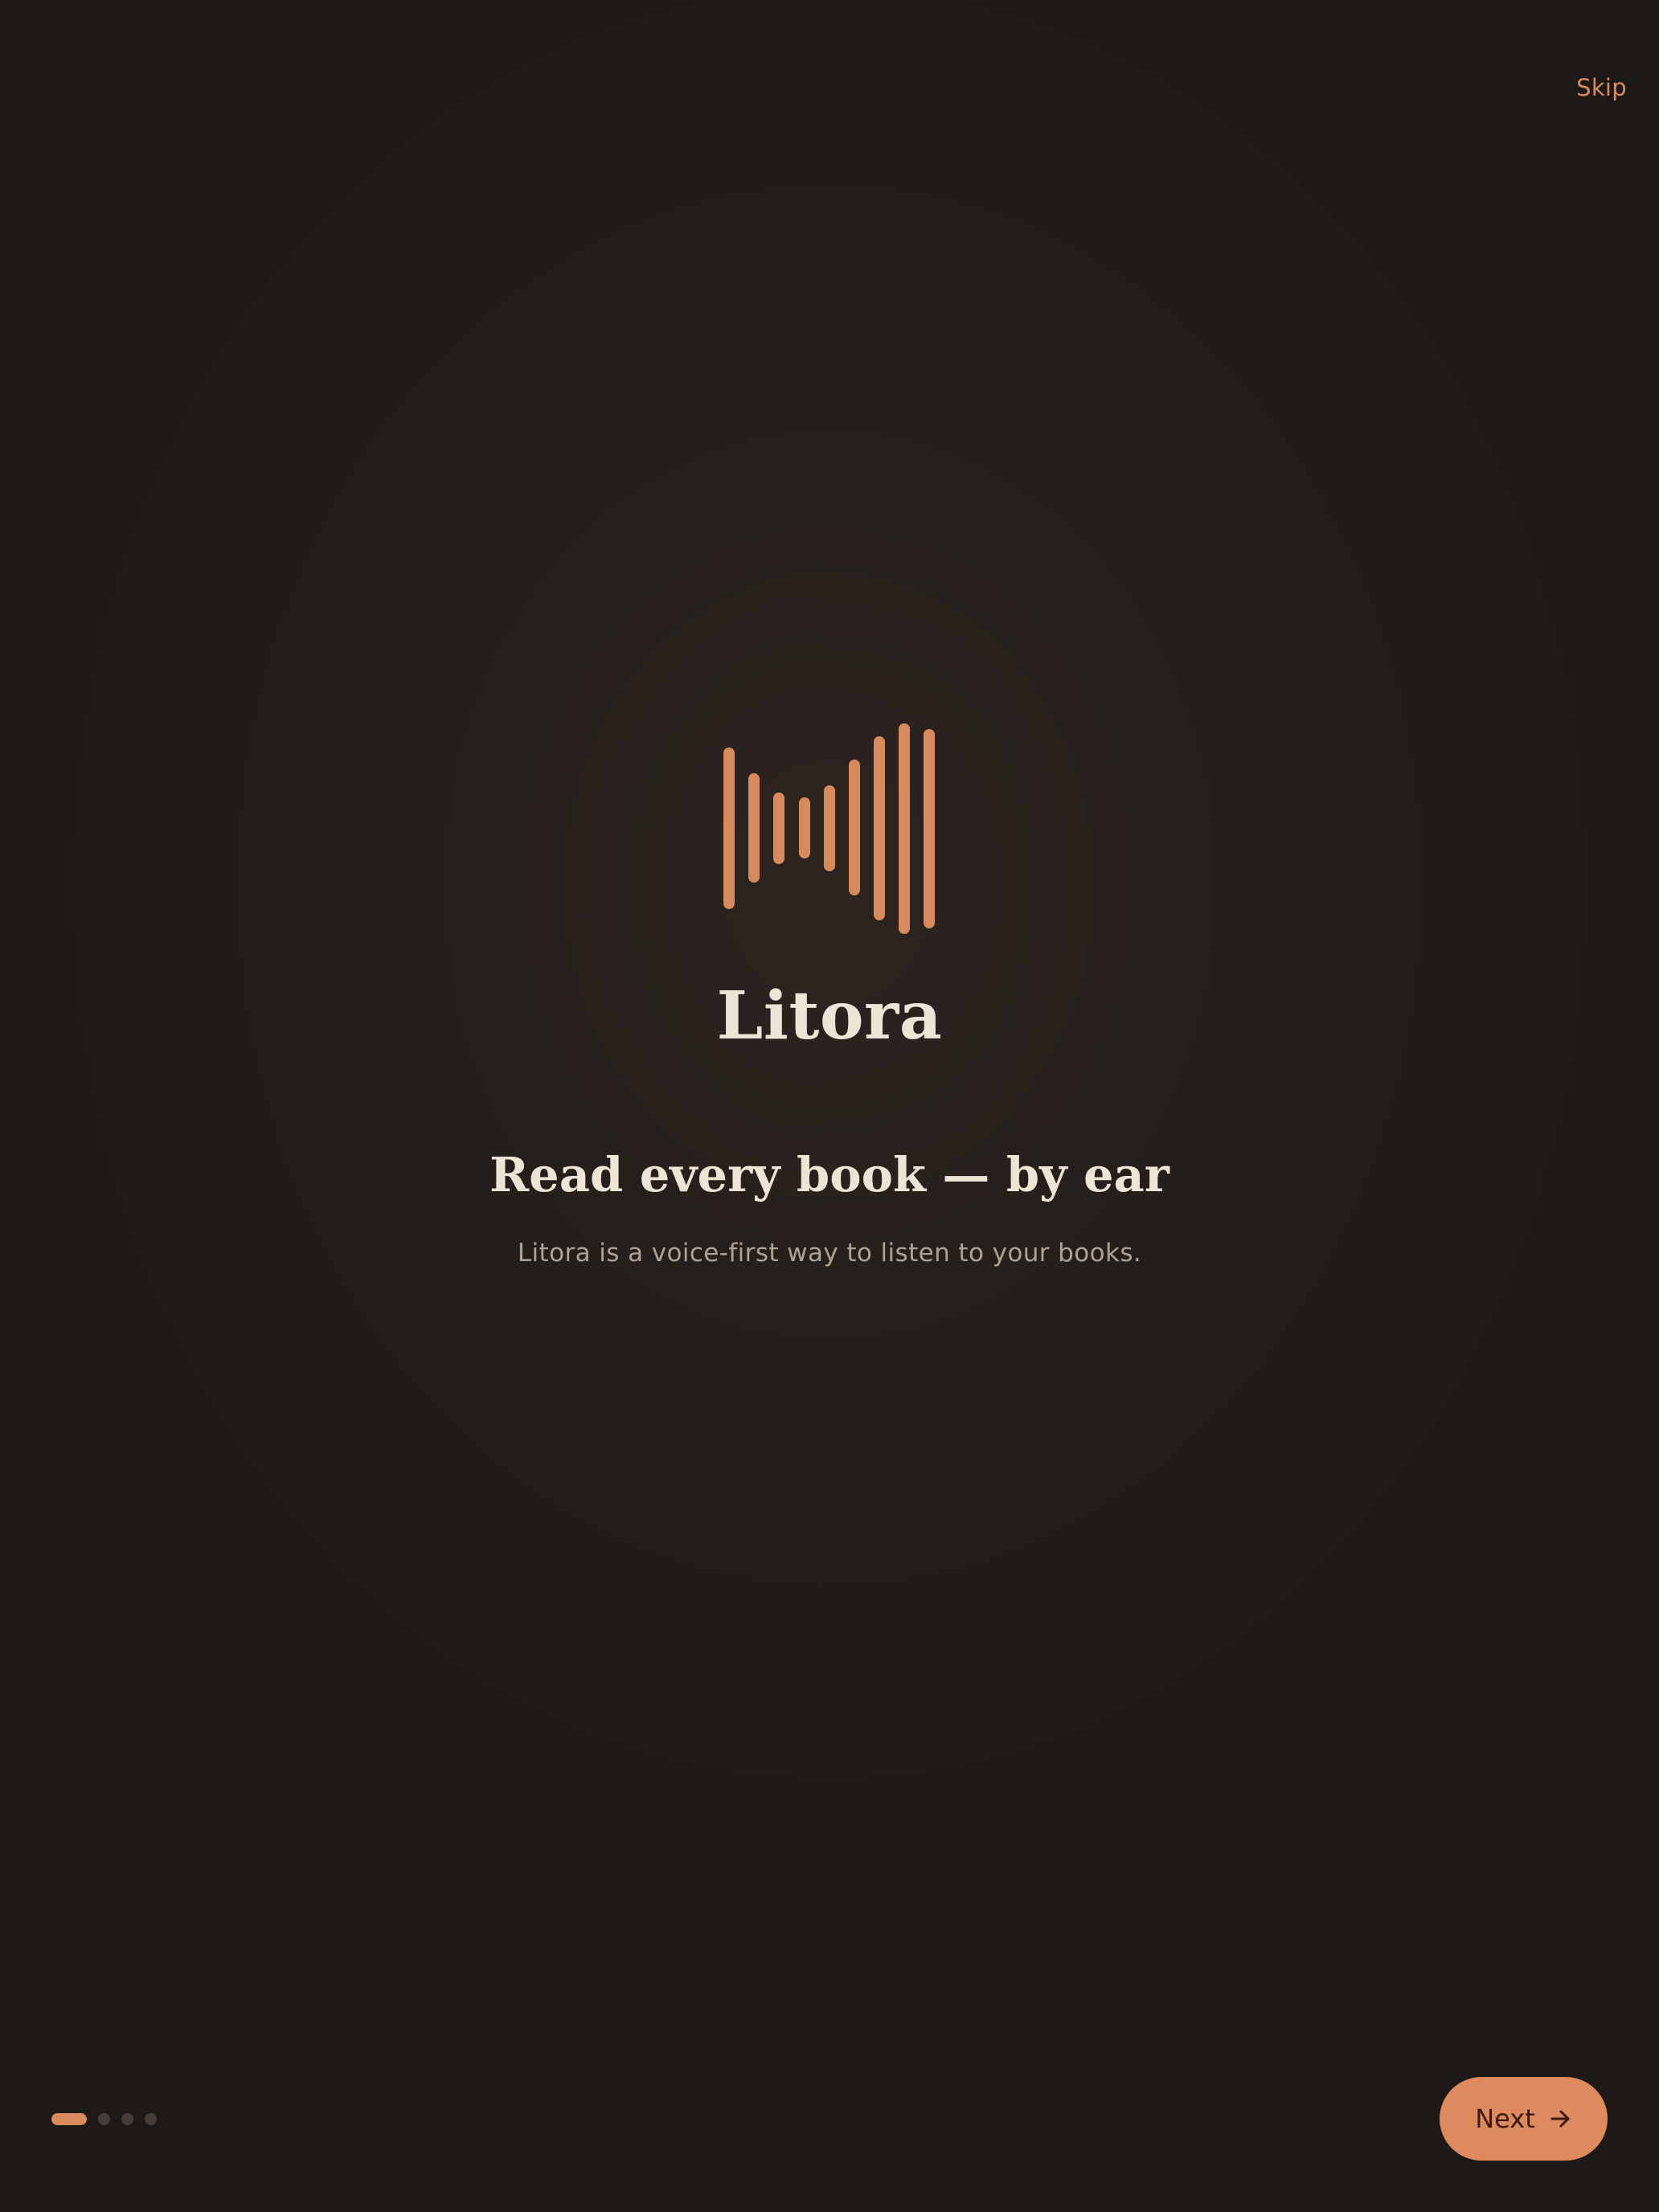  I want to click on page-dot-active, so click(69, 2118).